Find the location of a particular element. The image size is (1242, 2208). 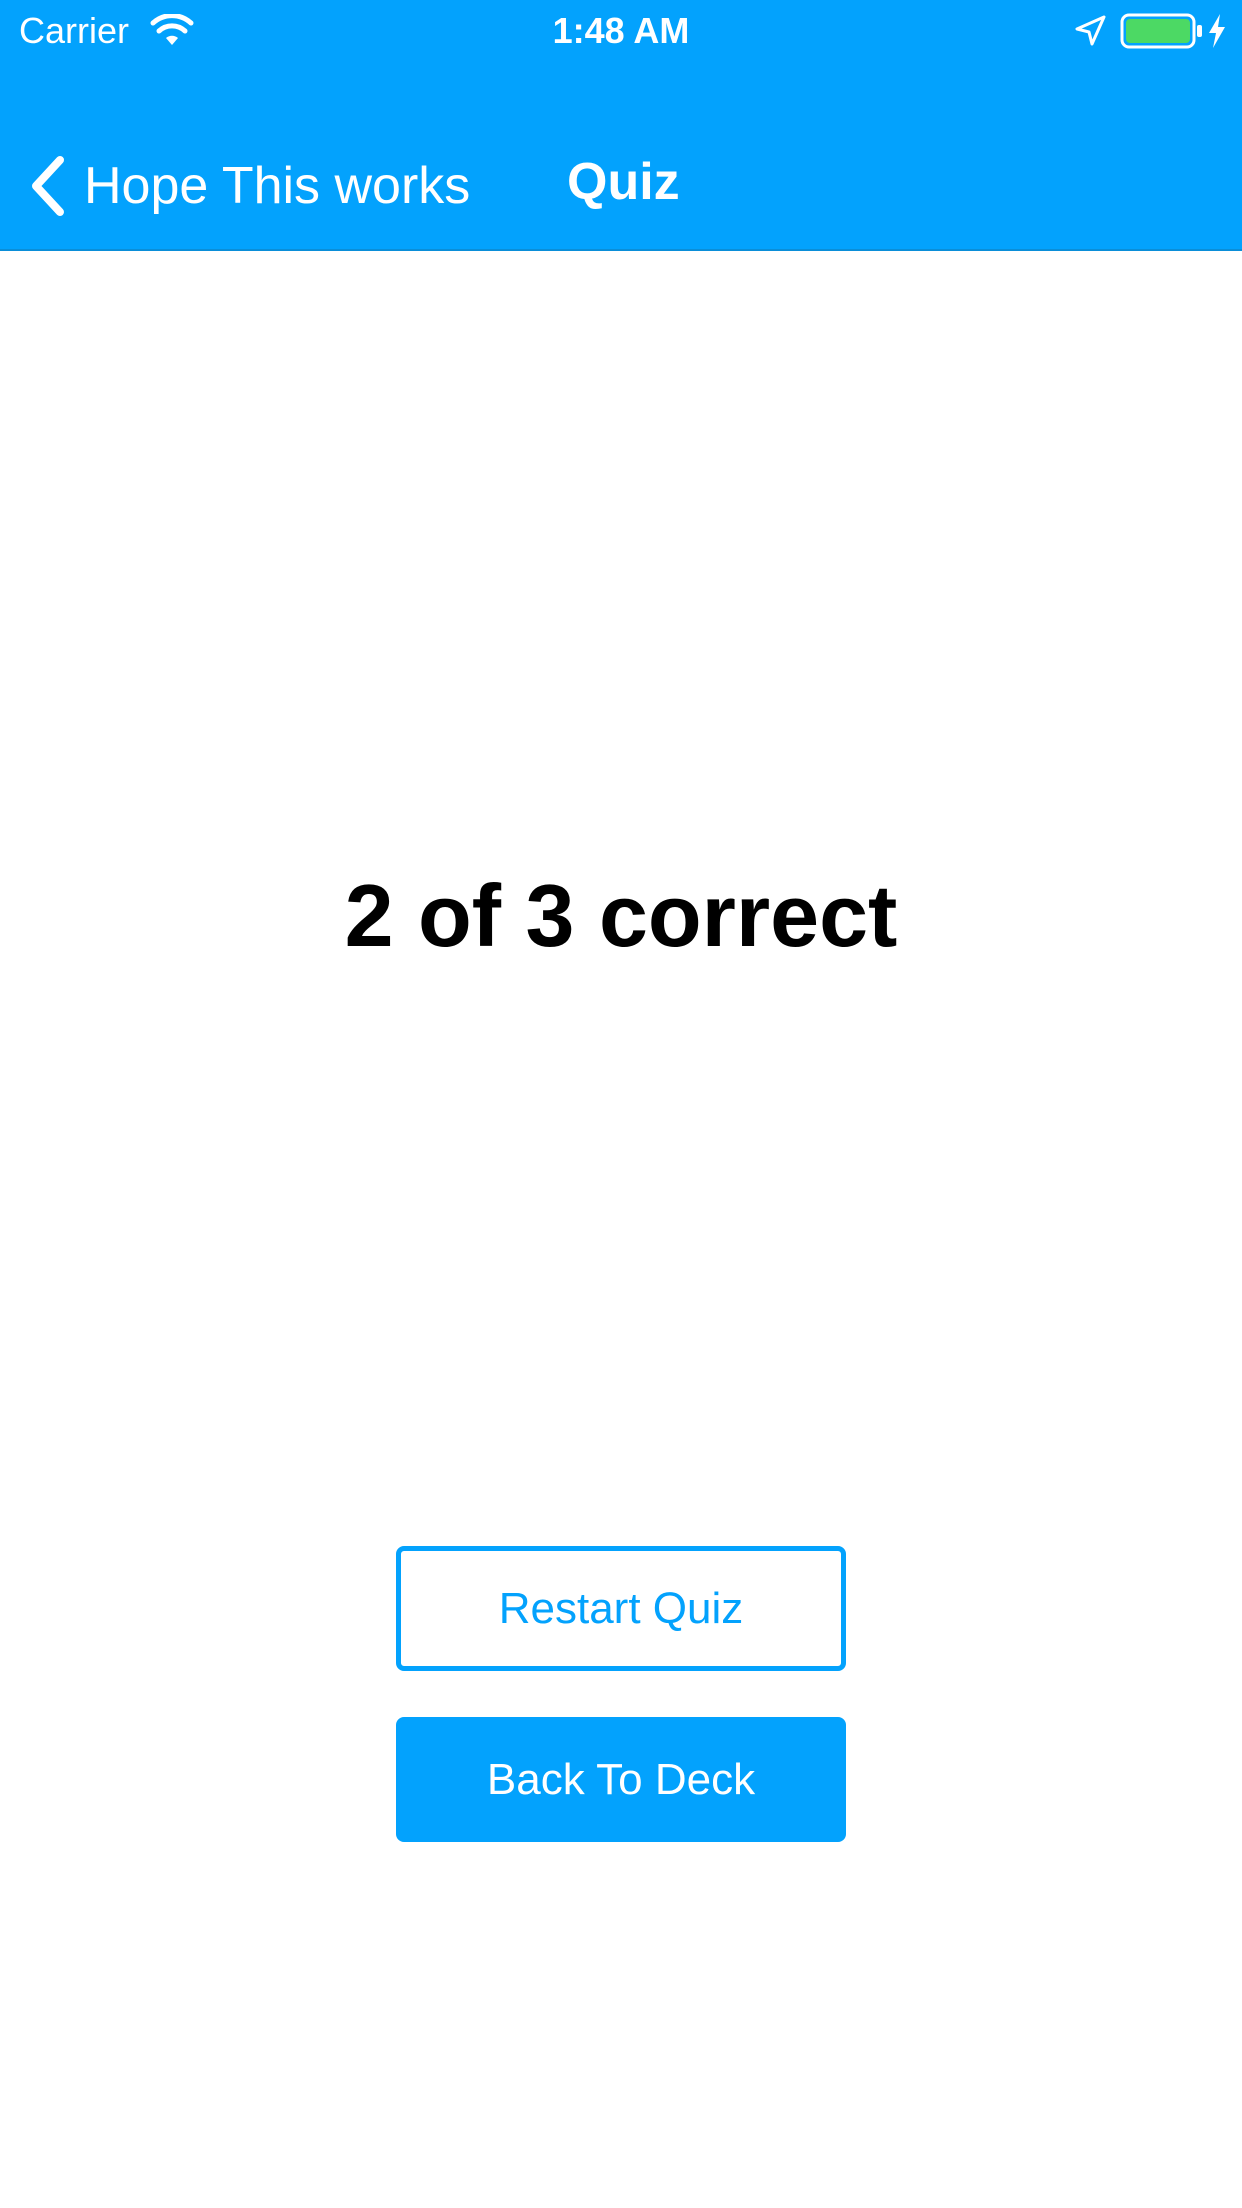

navigation-bar: Hope This works Quiz is located at coordinates (621, 186).